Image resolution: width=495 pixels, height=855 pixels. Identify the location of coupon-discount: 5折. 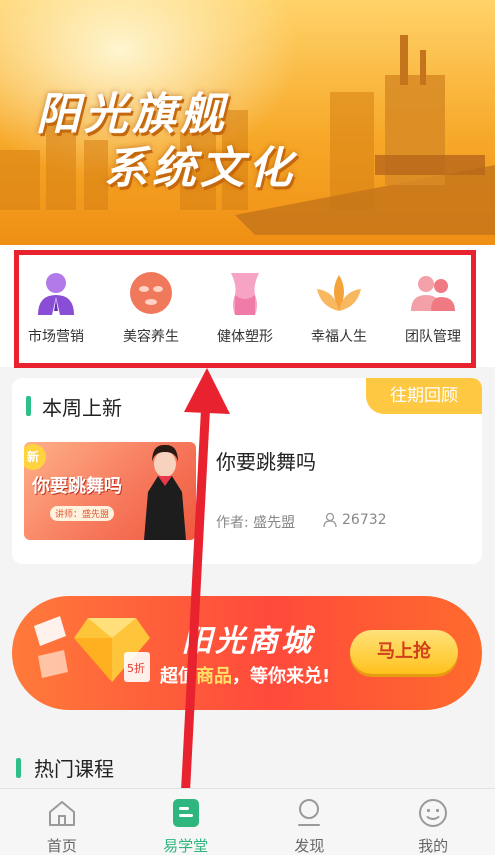
(136, 668).